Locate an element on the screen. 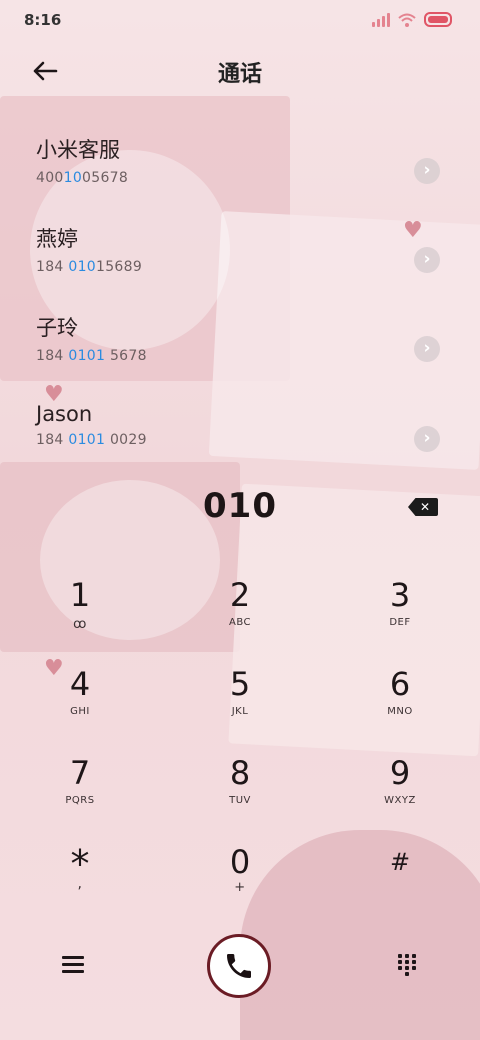 This screenshot has width=480, height=1040. call-button is located at coordinates (239, 966).